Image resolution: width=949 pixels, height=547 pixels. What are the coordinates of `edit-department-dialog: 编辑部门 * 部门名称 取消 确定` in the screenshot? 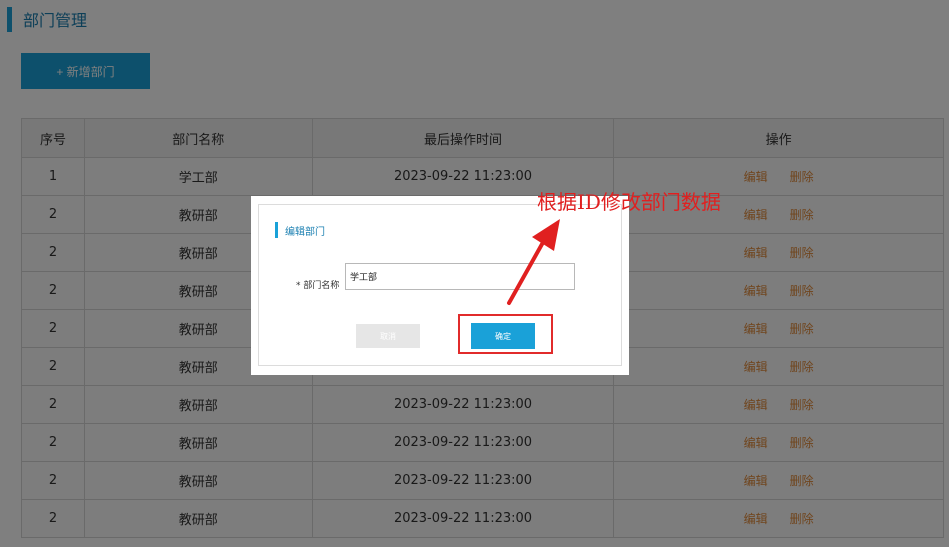 It's located at (440, 285).